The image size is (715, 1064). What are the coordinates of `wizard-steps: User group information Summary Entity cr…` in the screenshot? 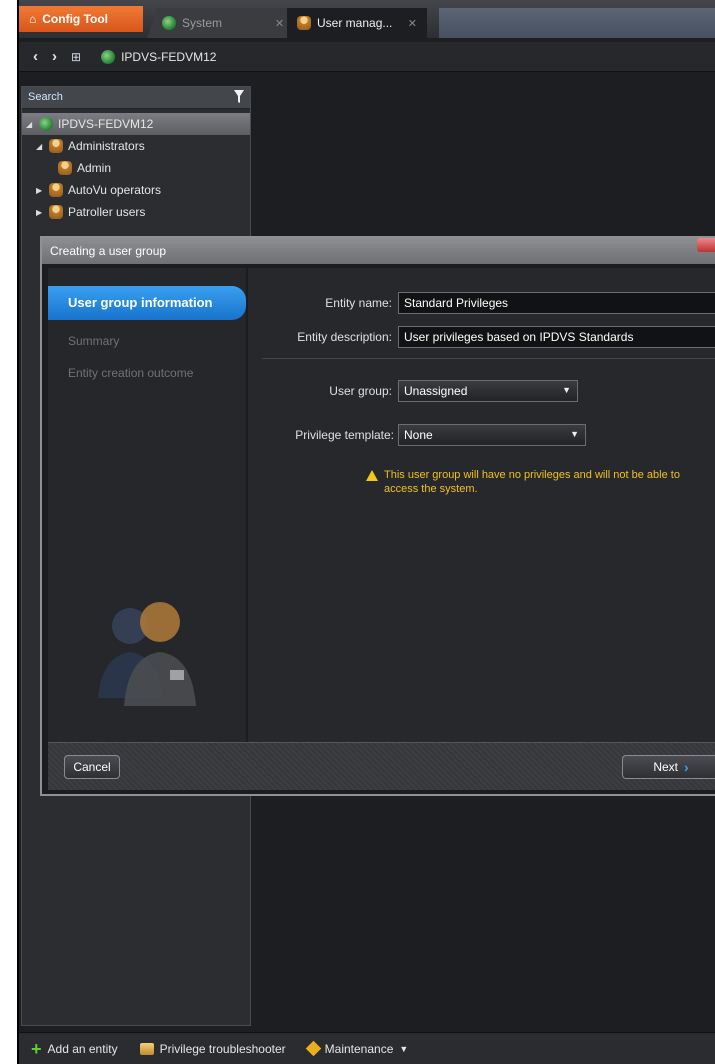 It's located at (147, 505).